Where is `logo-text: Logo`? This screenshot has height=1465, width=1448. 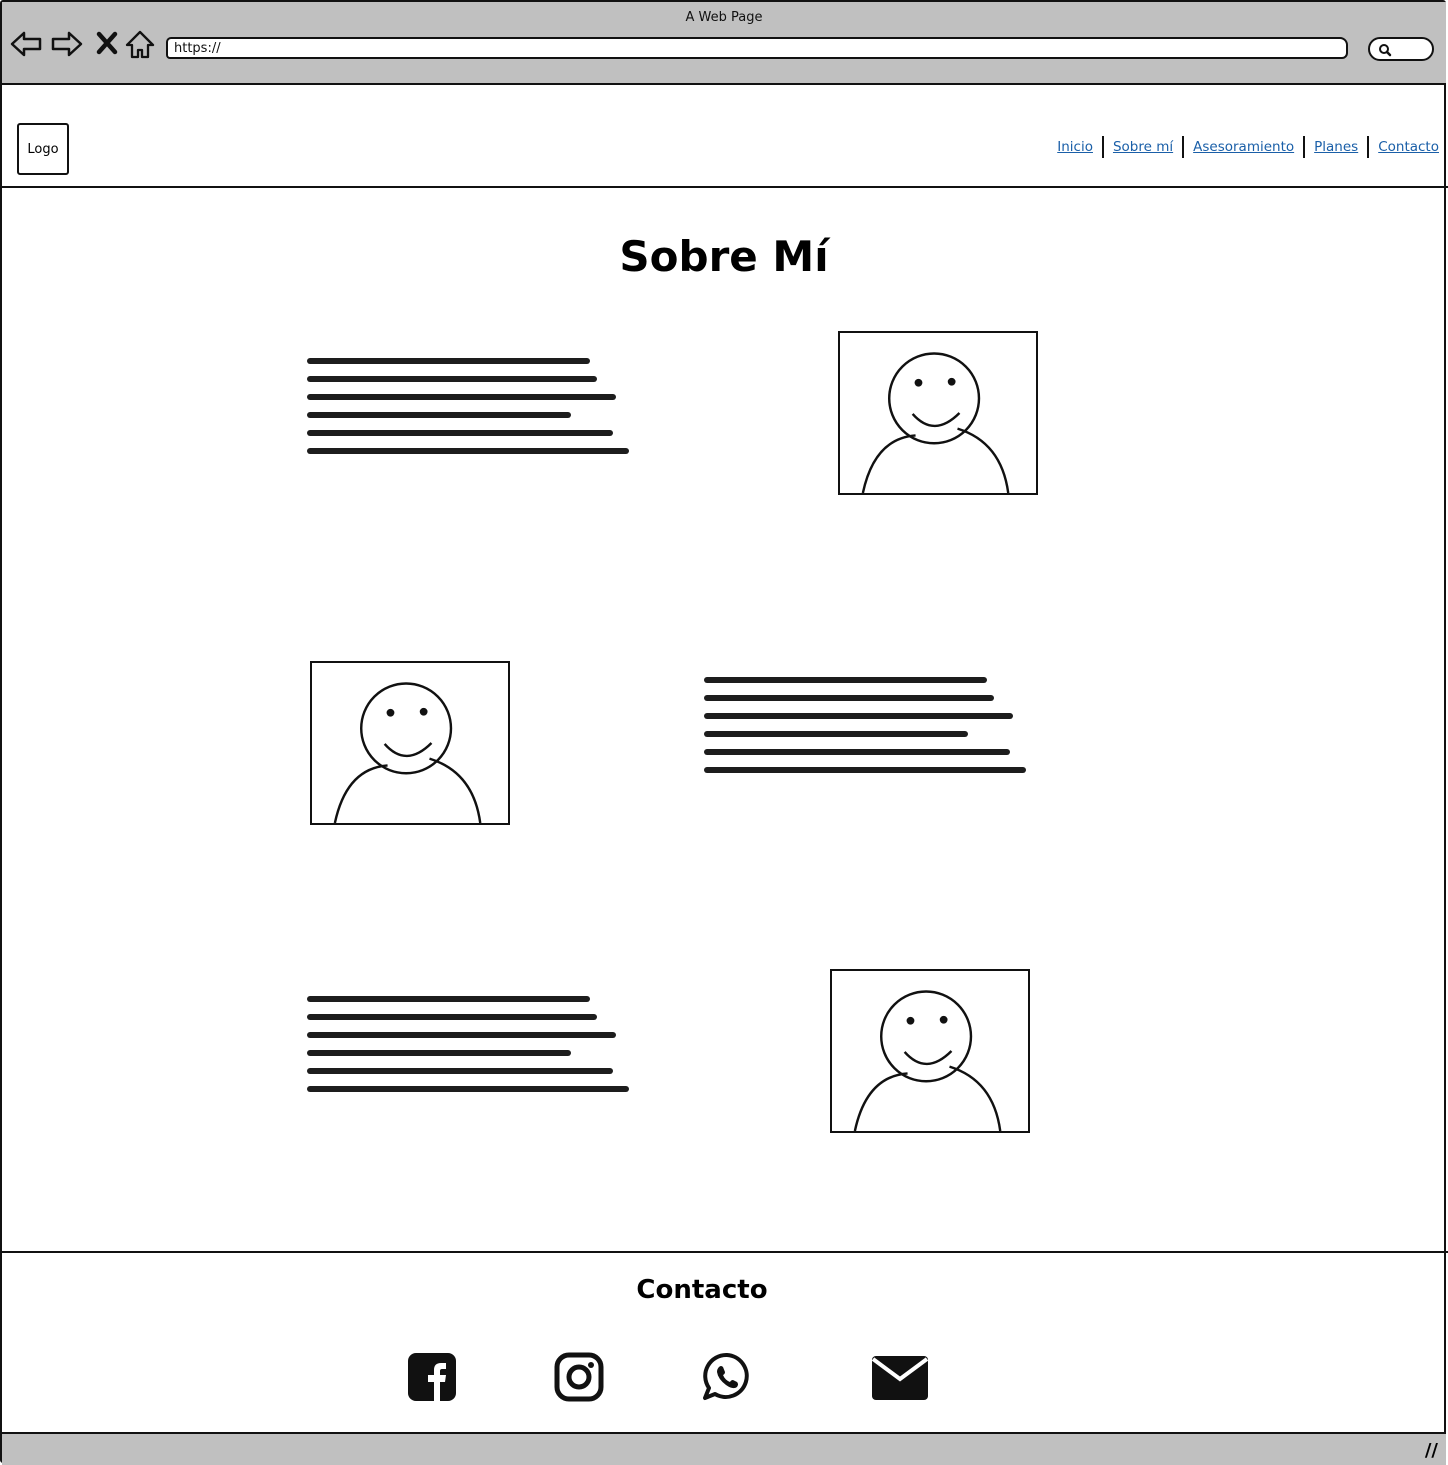
logo-text: Logo is located at coordinates (43, 149).